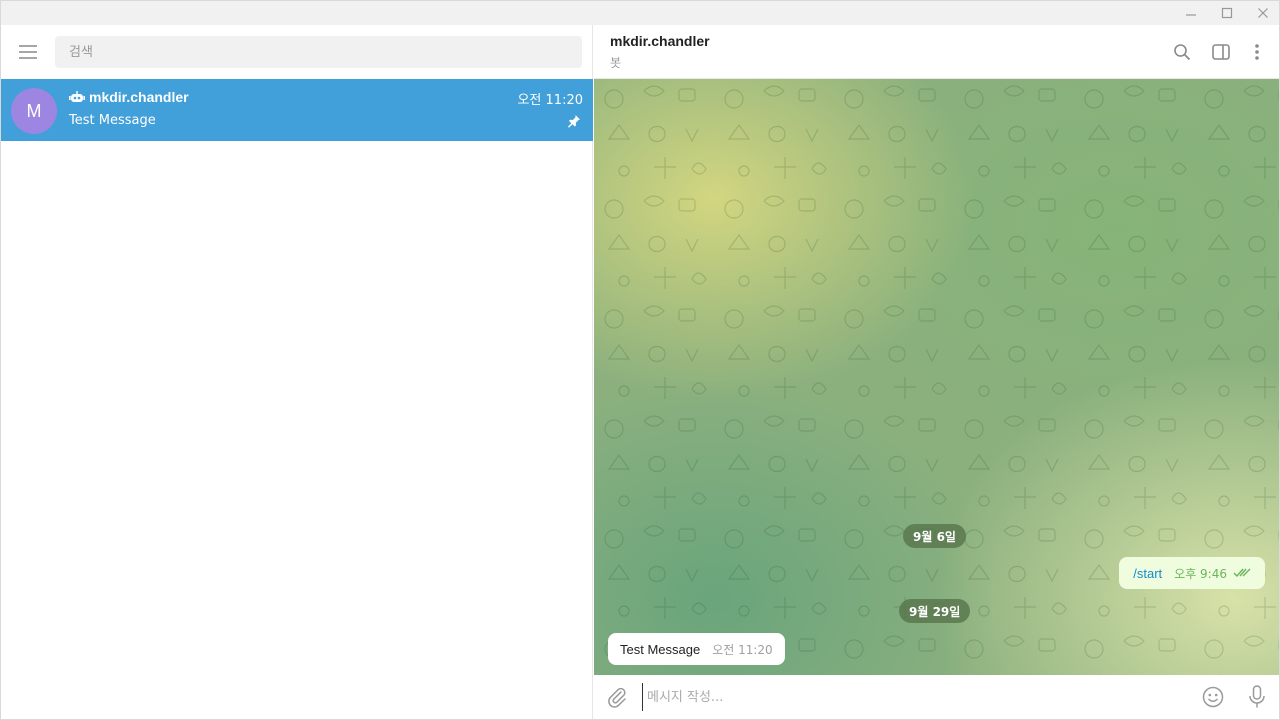 This screenshot has height=720, width=1280. I want to click on attach-button, so click(617, 697).